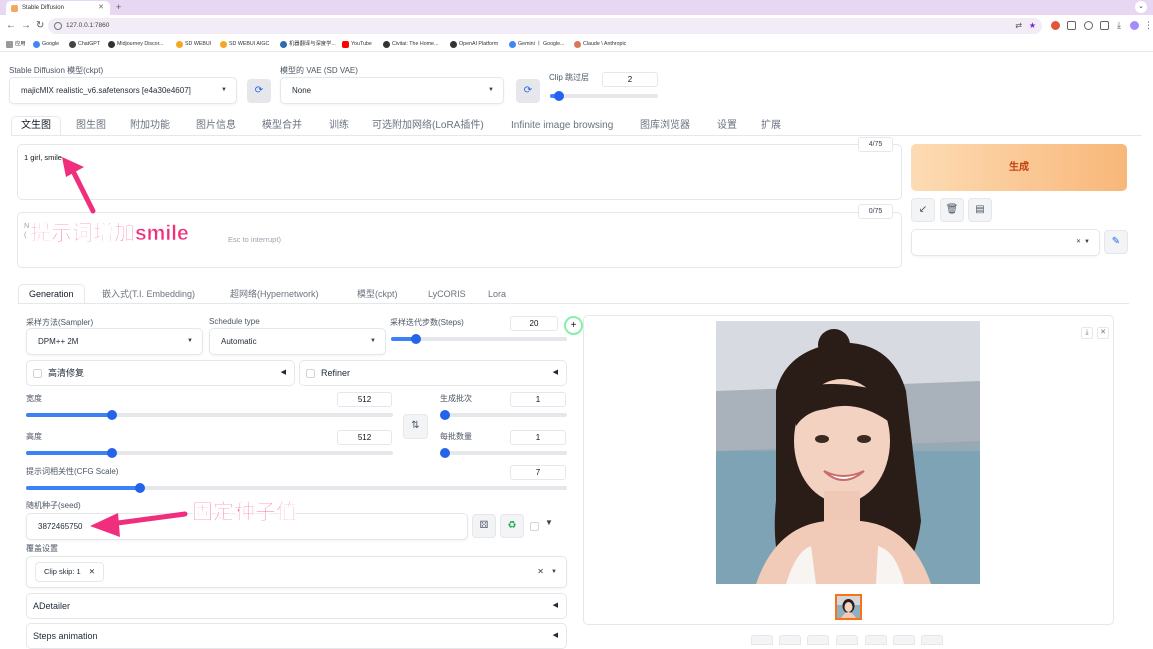  What do you see at coordinates (11, 26) in the screenshot?
I see `back-icon: ←` at bounding box center [11, 26].